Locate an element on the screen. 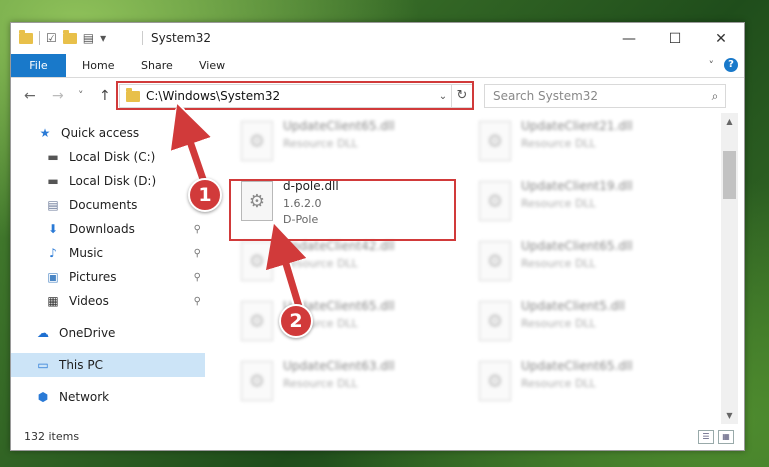  computer-icon: ▭ is located at coordinates (43, 365).